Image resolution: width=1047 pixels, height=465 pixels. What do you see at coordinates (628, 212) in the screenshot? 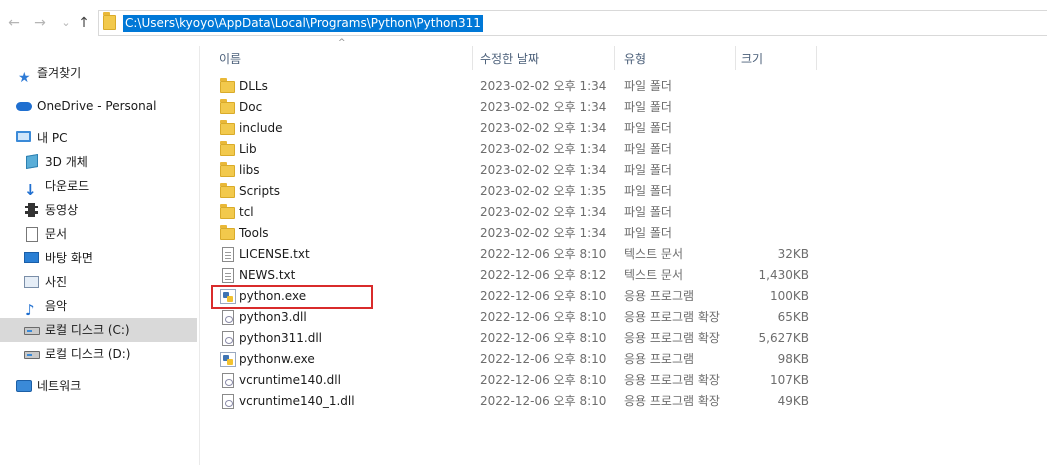
I see `file-row: tcl 2023-02-02 오후 1:34 파일 폴더` at bounding box center [628, 212].